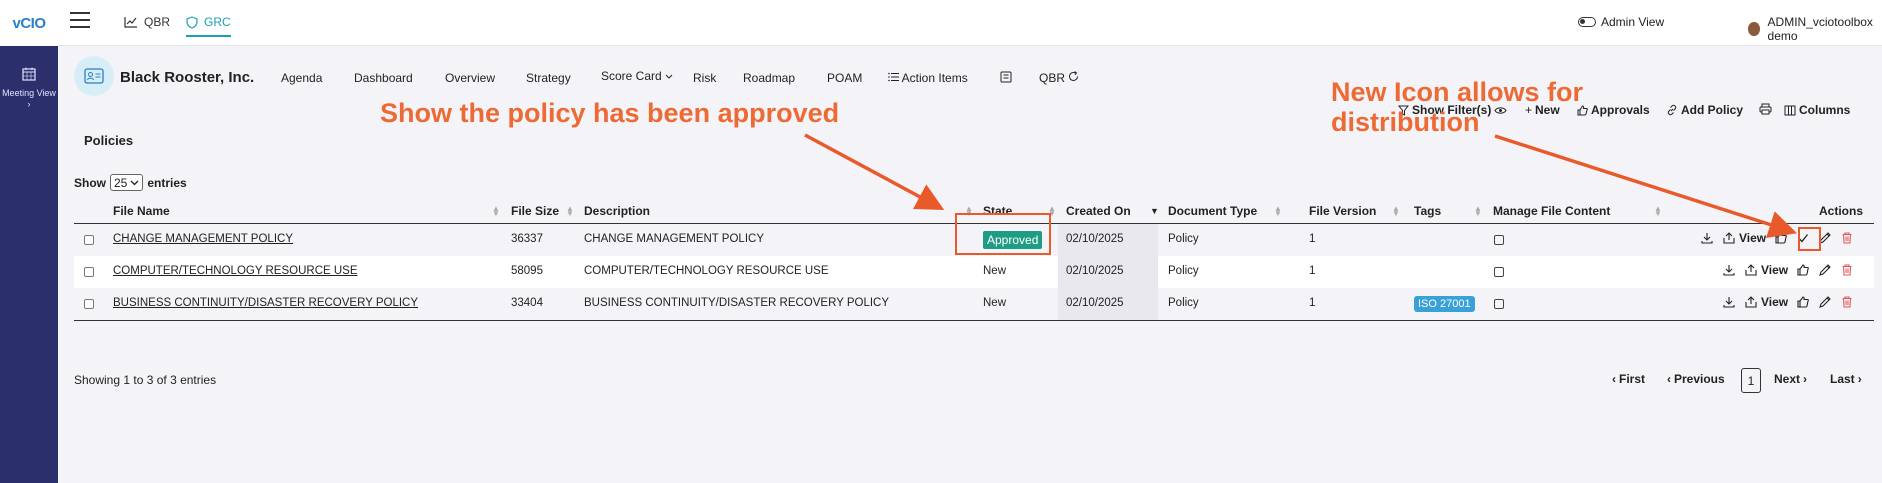  What do you see at coordinates (1074, 76) in the screenshot?
I see `refresh-icon` at bounding box center [1074, 76].